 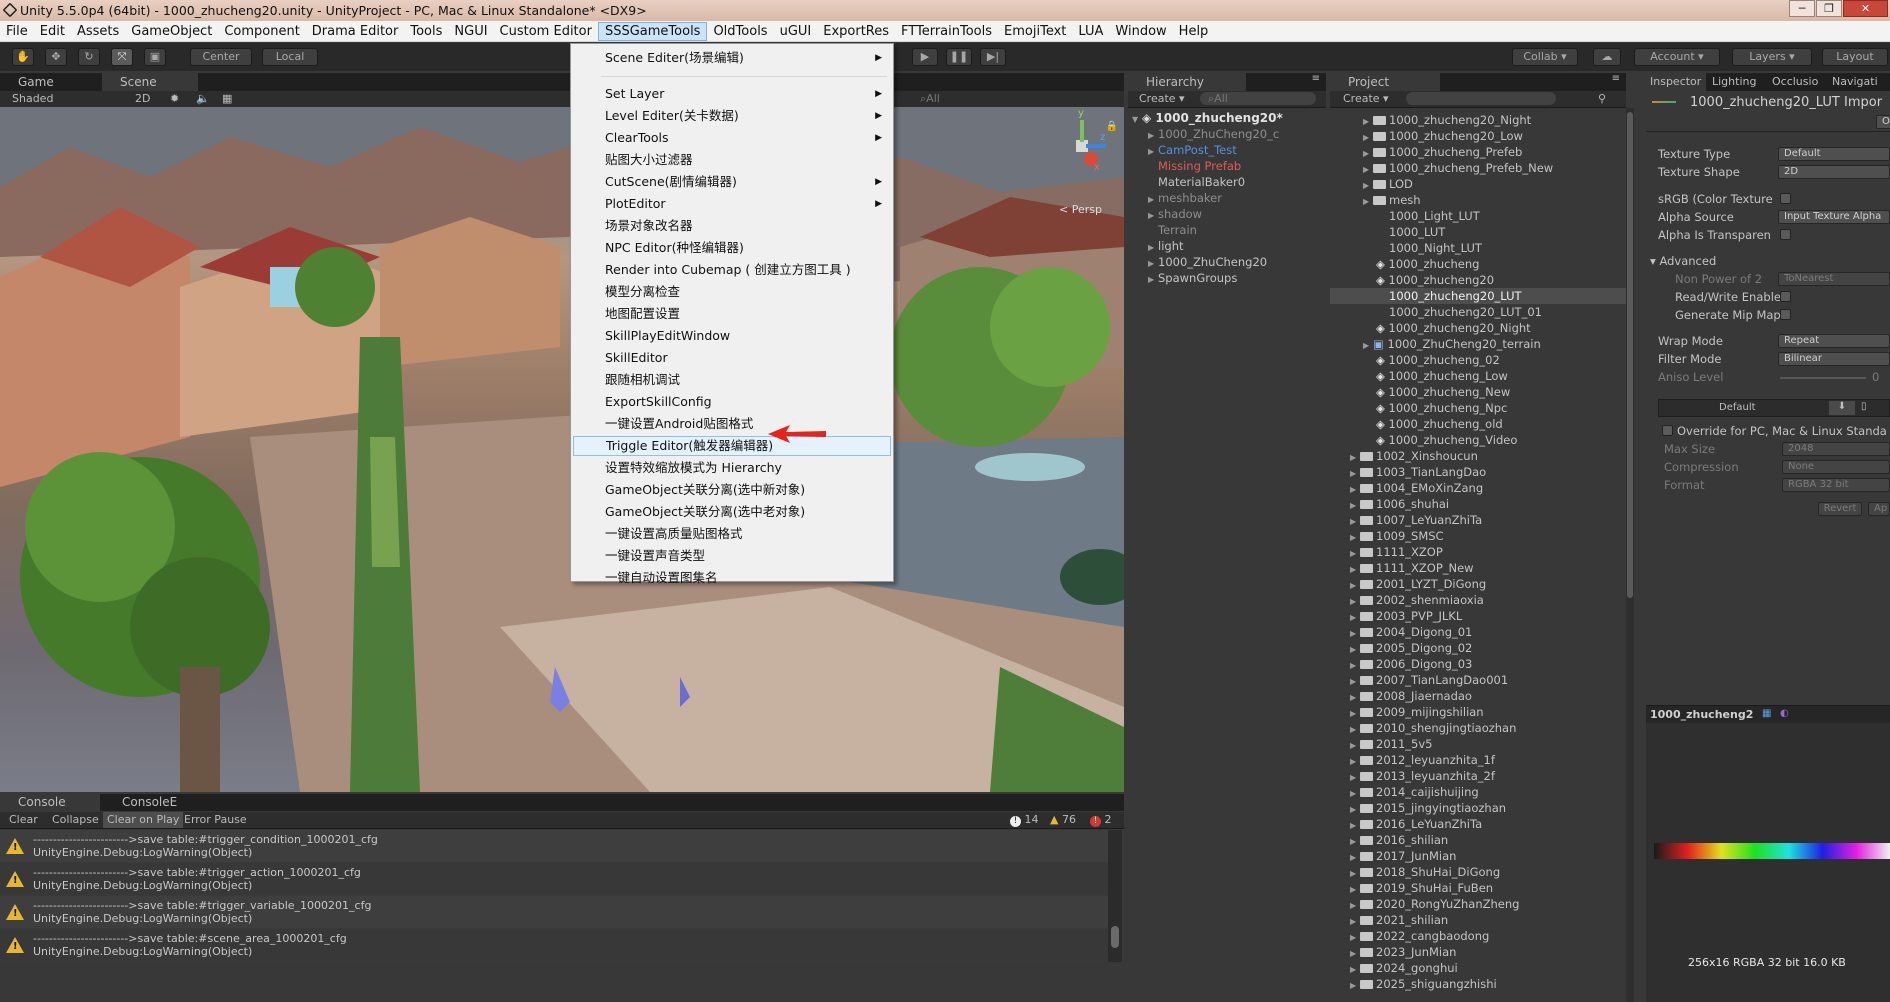 I want to click on menu-item-19: 设置特效缩放模式为 Hierarchy, so click(x=732, y=468).